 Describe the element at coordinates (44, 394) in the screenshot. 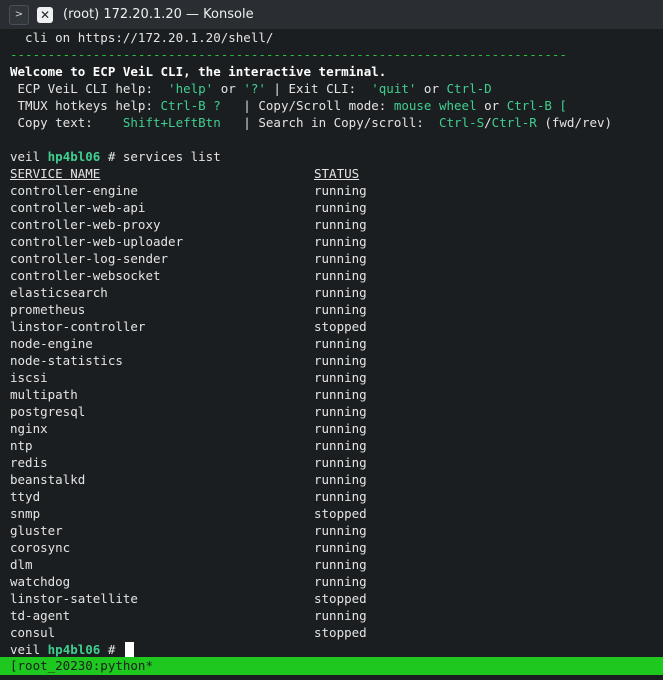

I see `service-name: multipath` at that location.